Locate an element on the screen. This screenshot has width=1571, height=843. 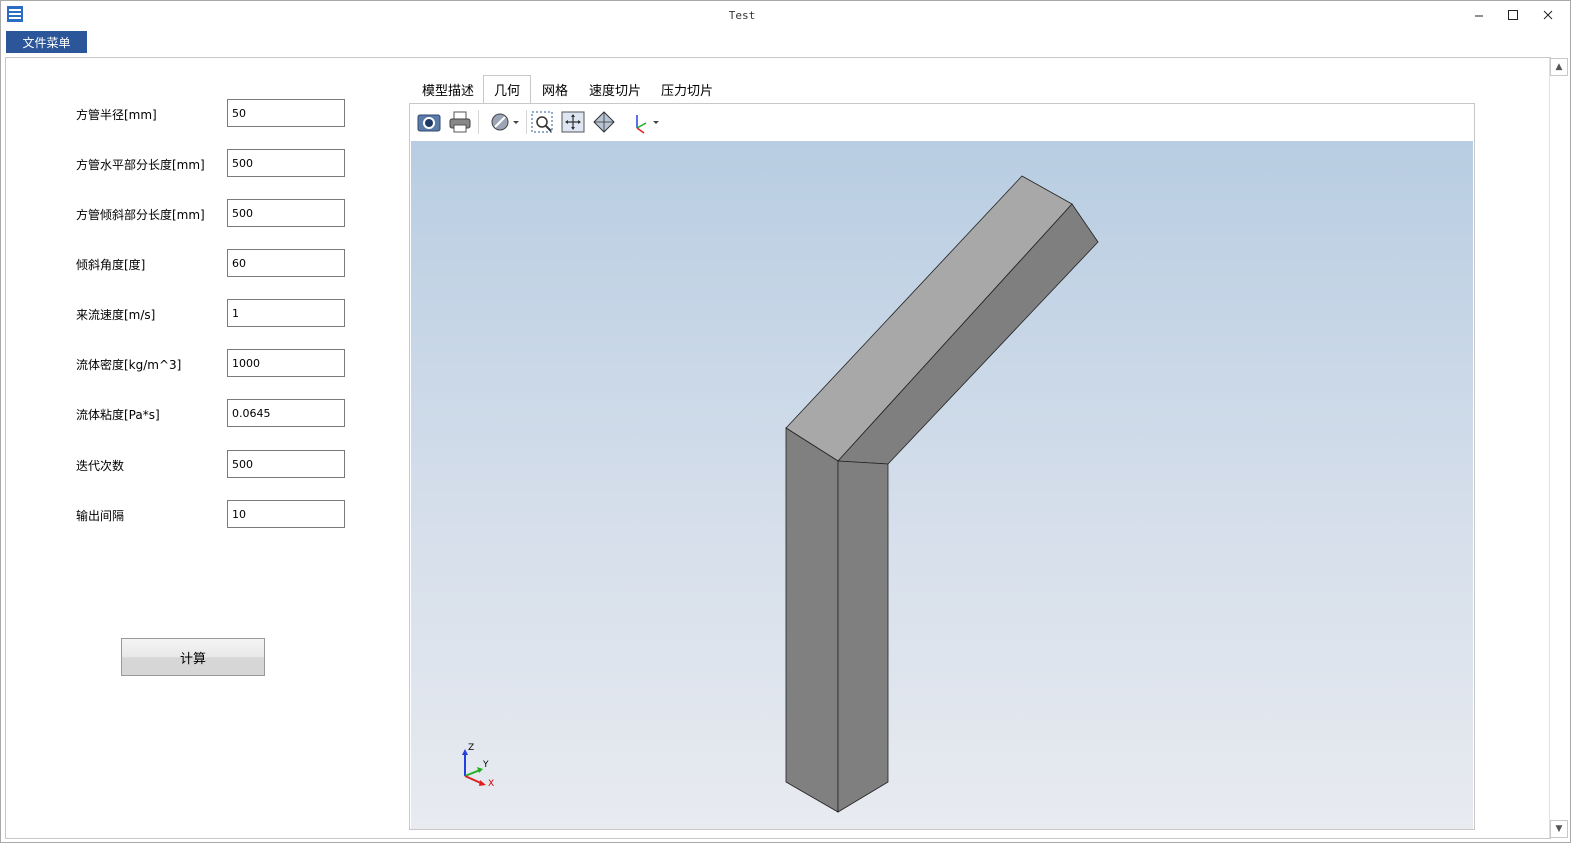
menu-bar: 文件菜单 is located at coordinates (785, 42).